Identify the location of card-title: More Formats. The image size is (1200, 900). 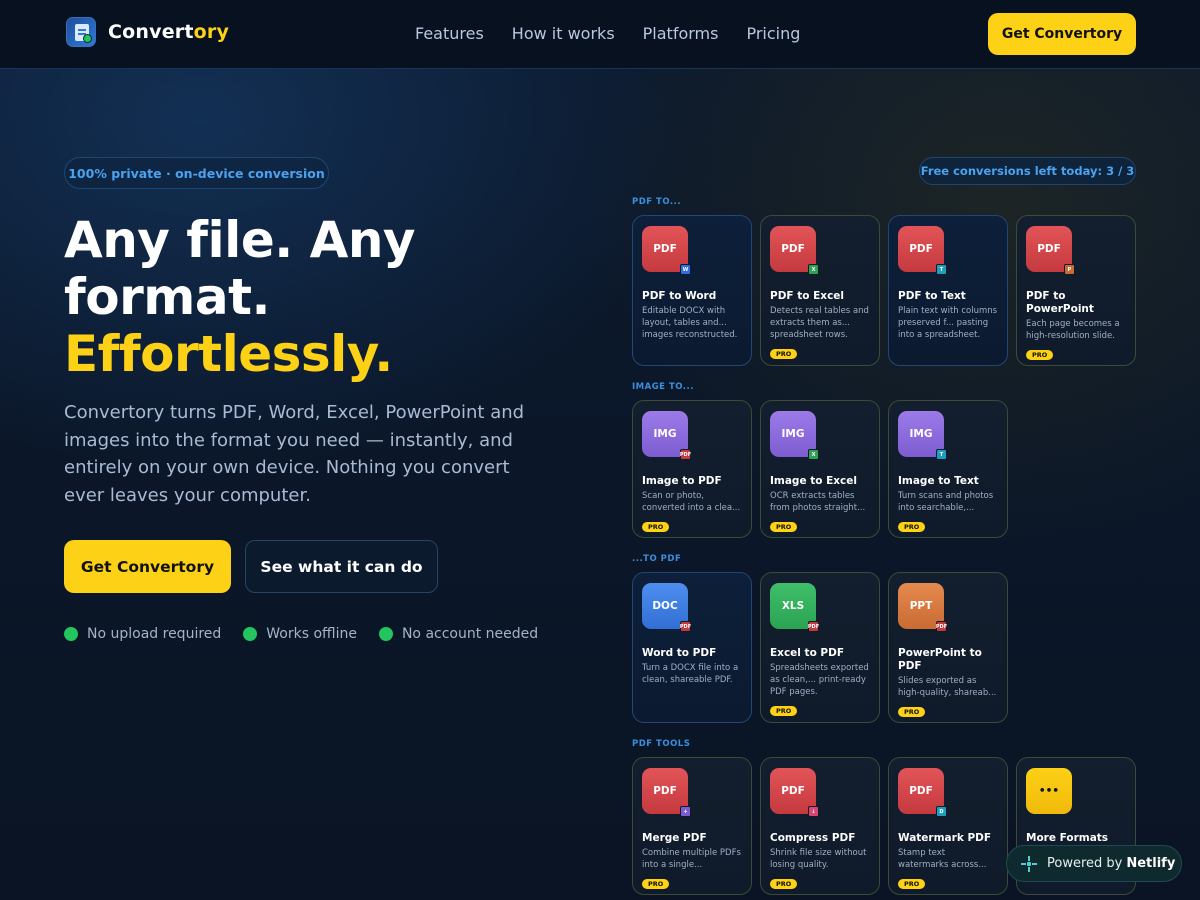
(1067, 838).